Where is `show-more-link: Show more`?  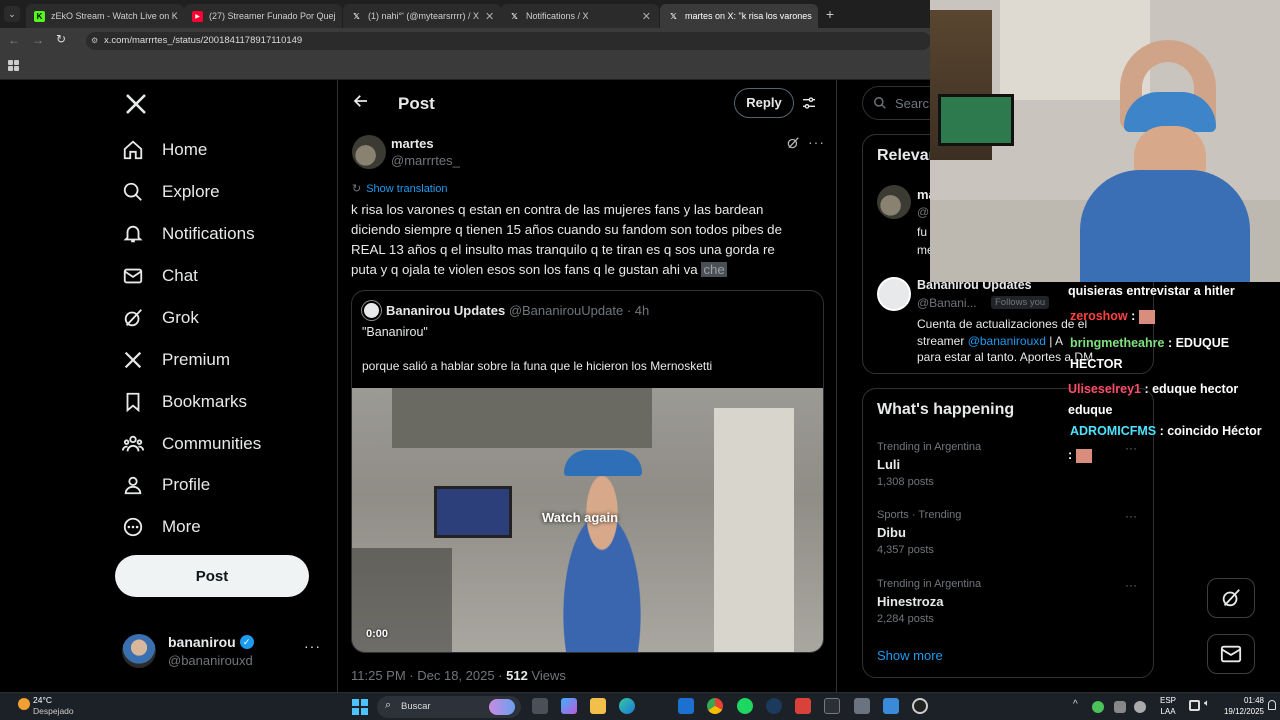
show-more-link: Show more is located at coordinates (910, 655).